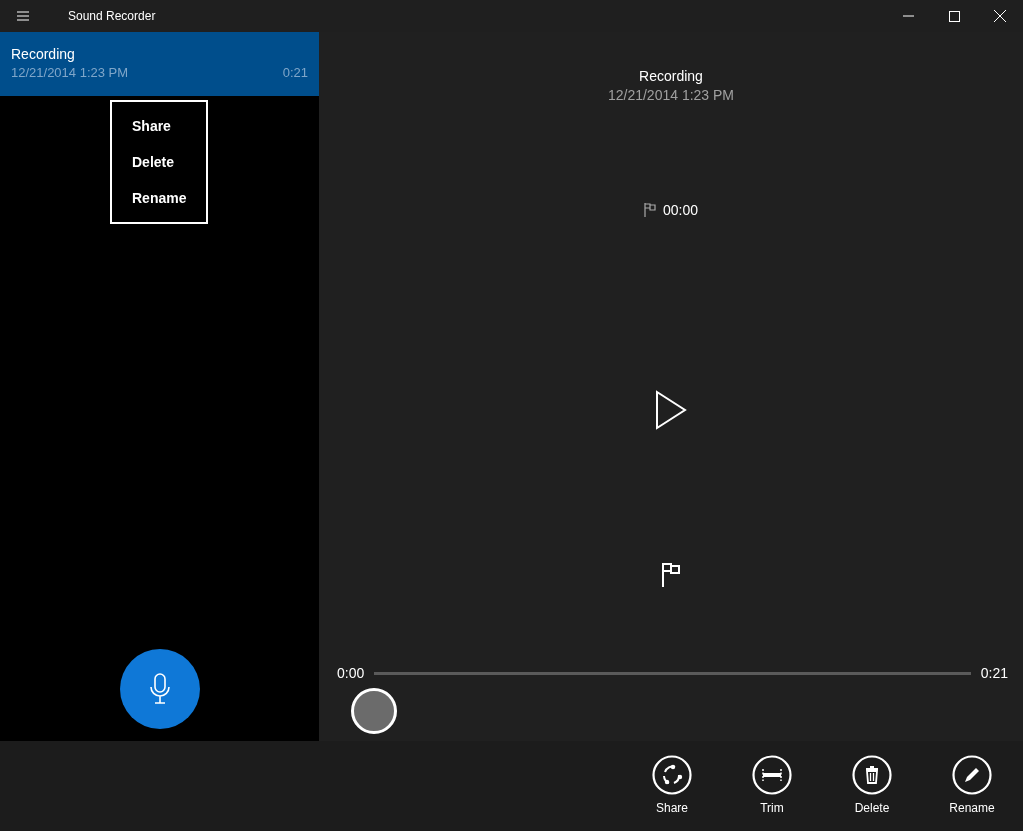 The height and width of the screenshot is (831, 1023). I want to click on menu-item: Rename, so click(159, 198).